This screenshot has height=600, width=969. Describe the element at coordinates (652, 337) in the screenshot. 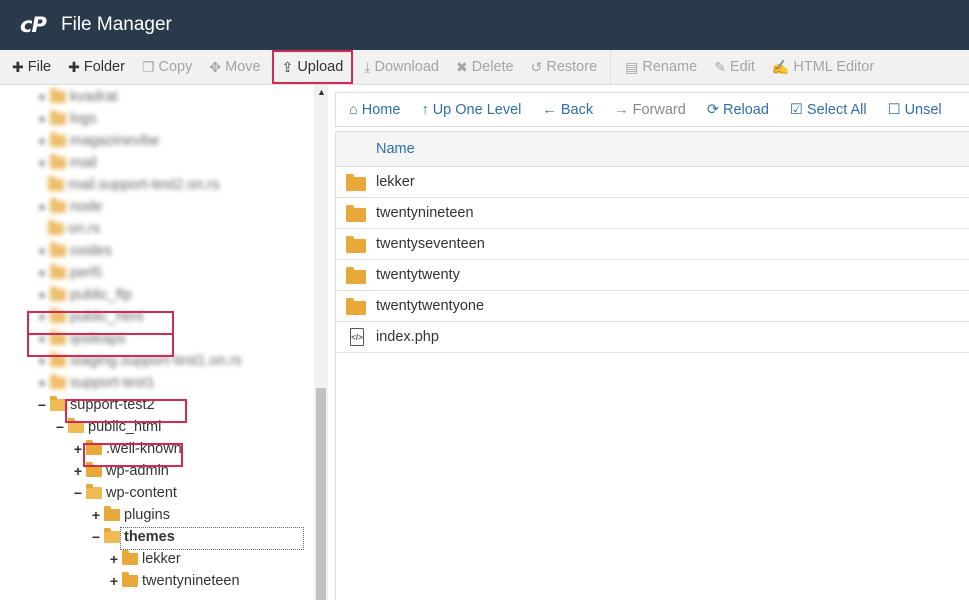

I see `file-row: </> index.php` at that location.